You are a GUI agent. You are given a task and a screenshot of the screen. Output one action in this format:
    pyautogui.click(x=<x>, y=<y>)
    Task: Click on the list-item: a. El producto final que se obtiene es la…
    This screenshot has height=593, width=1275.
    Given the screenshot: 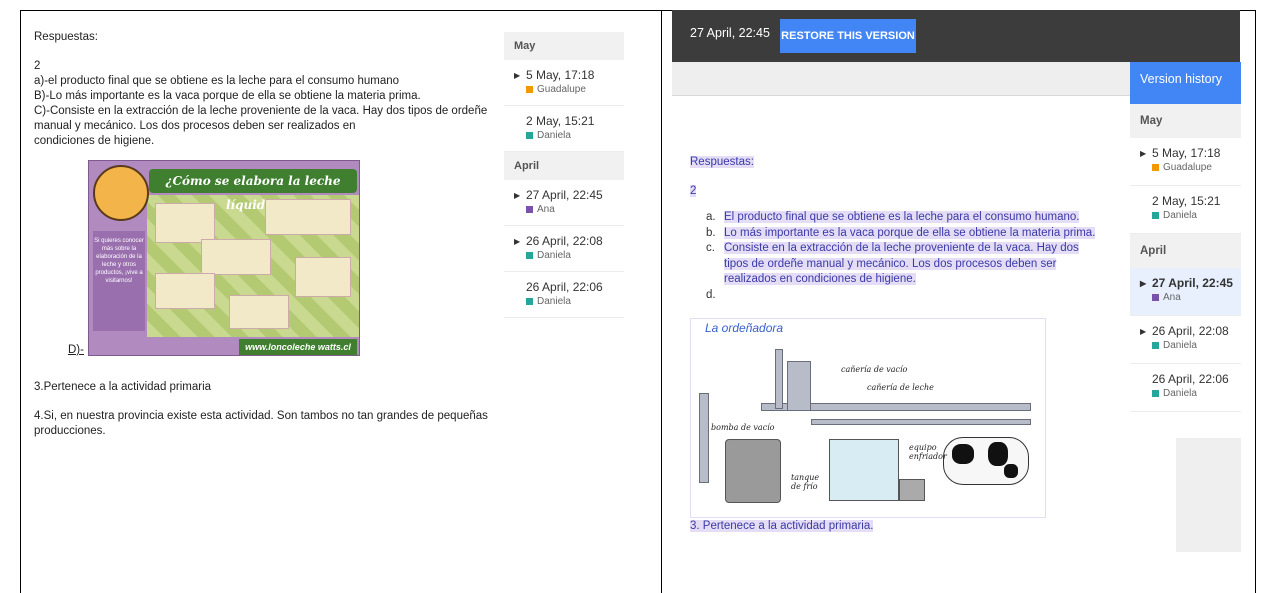 What is the action you would take?
    pyautogui.click(x=893, y=217)
    